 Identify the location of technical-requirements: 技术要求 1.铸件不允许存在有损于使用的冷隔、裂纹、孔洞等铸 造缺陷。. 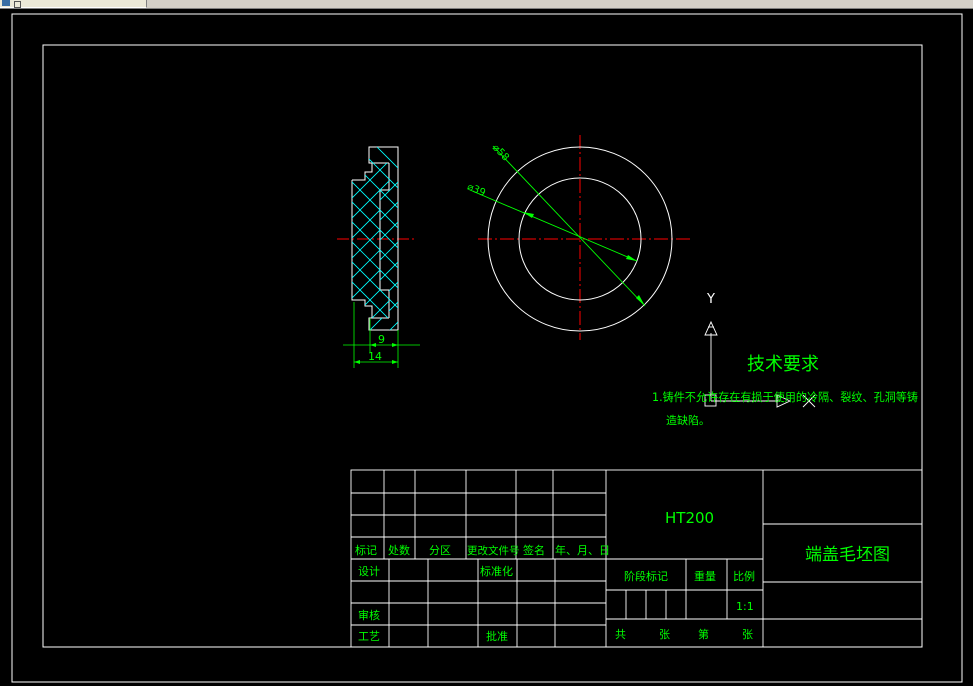
(785, 390).